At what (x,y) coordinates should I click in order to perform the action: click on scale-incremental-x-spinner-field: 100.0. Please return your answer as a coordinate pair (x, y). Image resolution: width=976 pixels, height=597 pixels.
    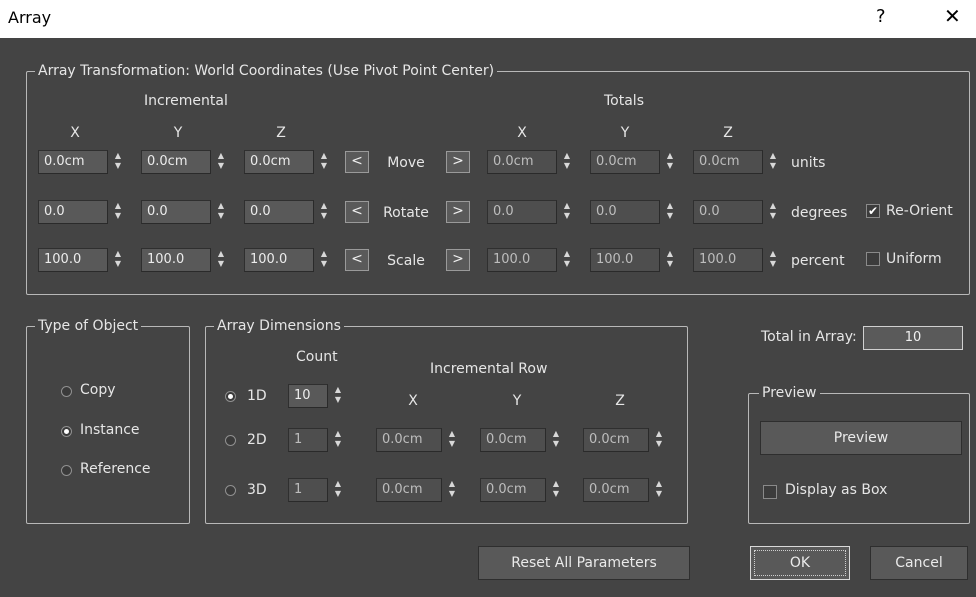
    Looking at the image, I should click on (73, 260).